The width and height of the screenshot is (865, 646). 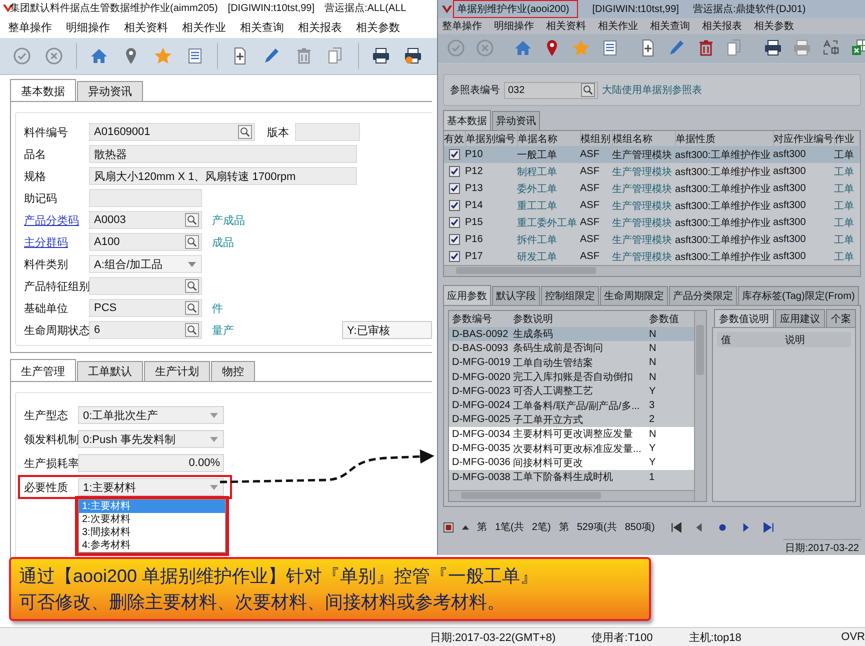 What do you see at coordinates (571, 348) in the screenshot?
I see `table-row: D-BAS-0093 条码生成前是否询问 N` at bounding box center [571, 348].